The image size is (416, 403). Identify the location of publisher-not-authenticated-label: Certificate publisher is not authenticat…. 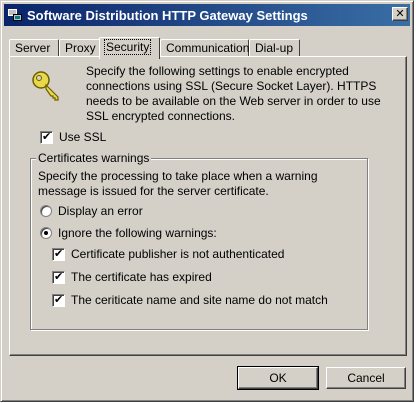
(178, 254).